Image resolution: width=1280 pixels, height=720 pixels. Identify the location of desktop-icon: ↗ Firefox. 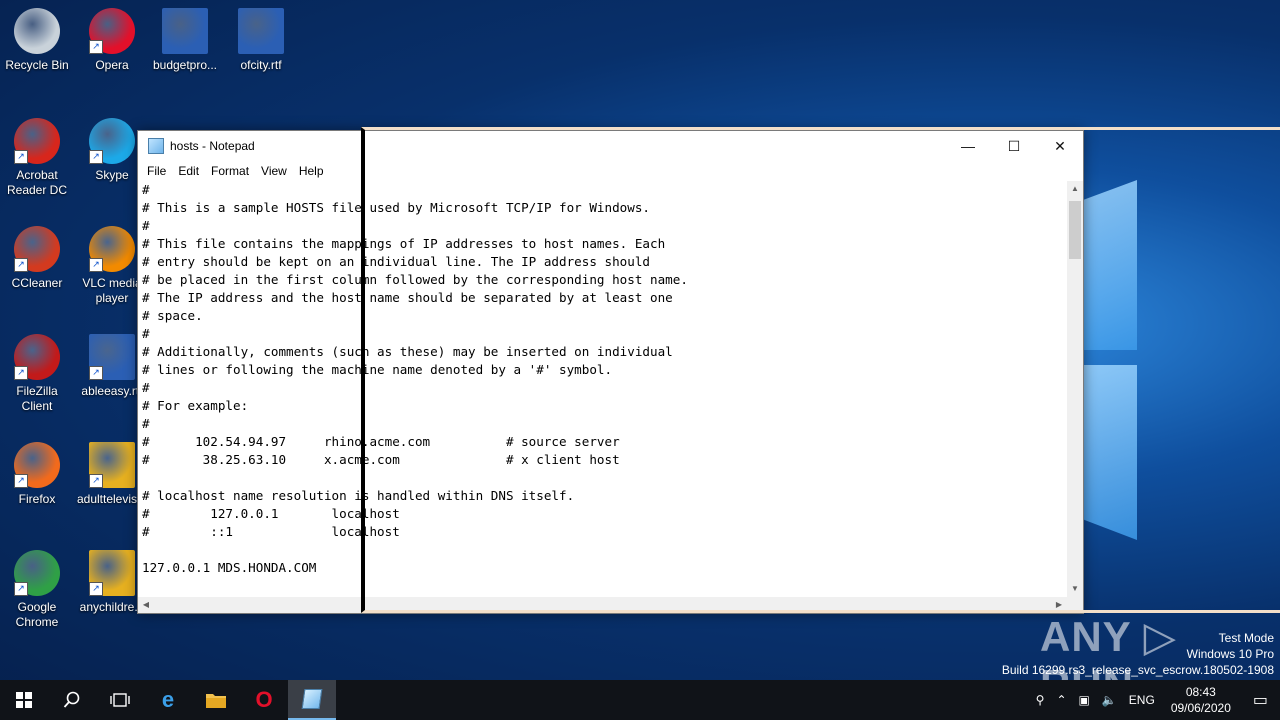
(37, 474).